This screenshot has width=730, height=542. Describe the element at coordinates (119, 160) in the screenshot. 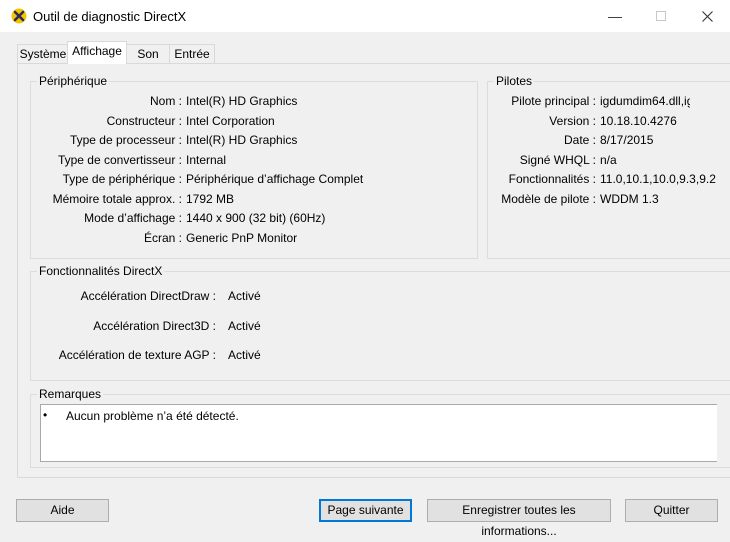

I see `device-label-dac-type: Type de convertisseur :` at that location.